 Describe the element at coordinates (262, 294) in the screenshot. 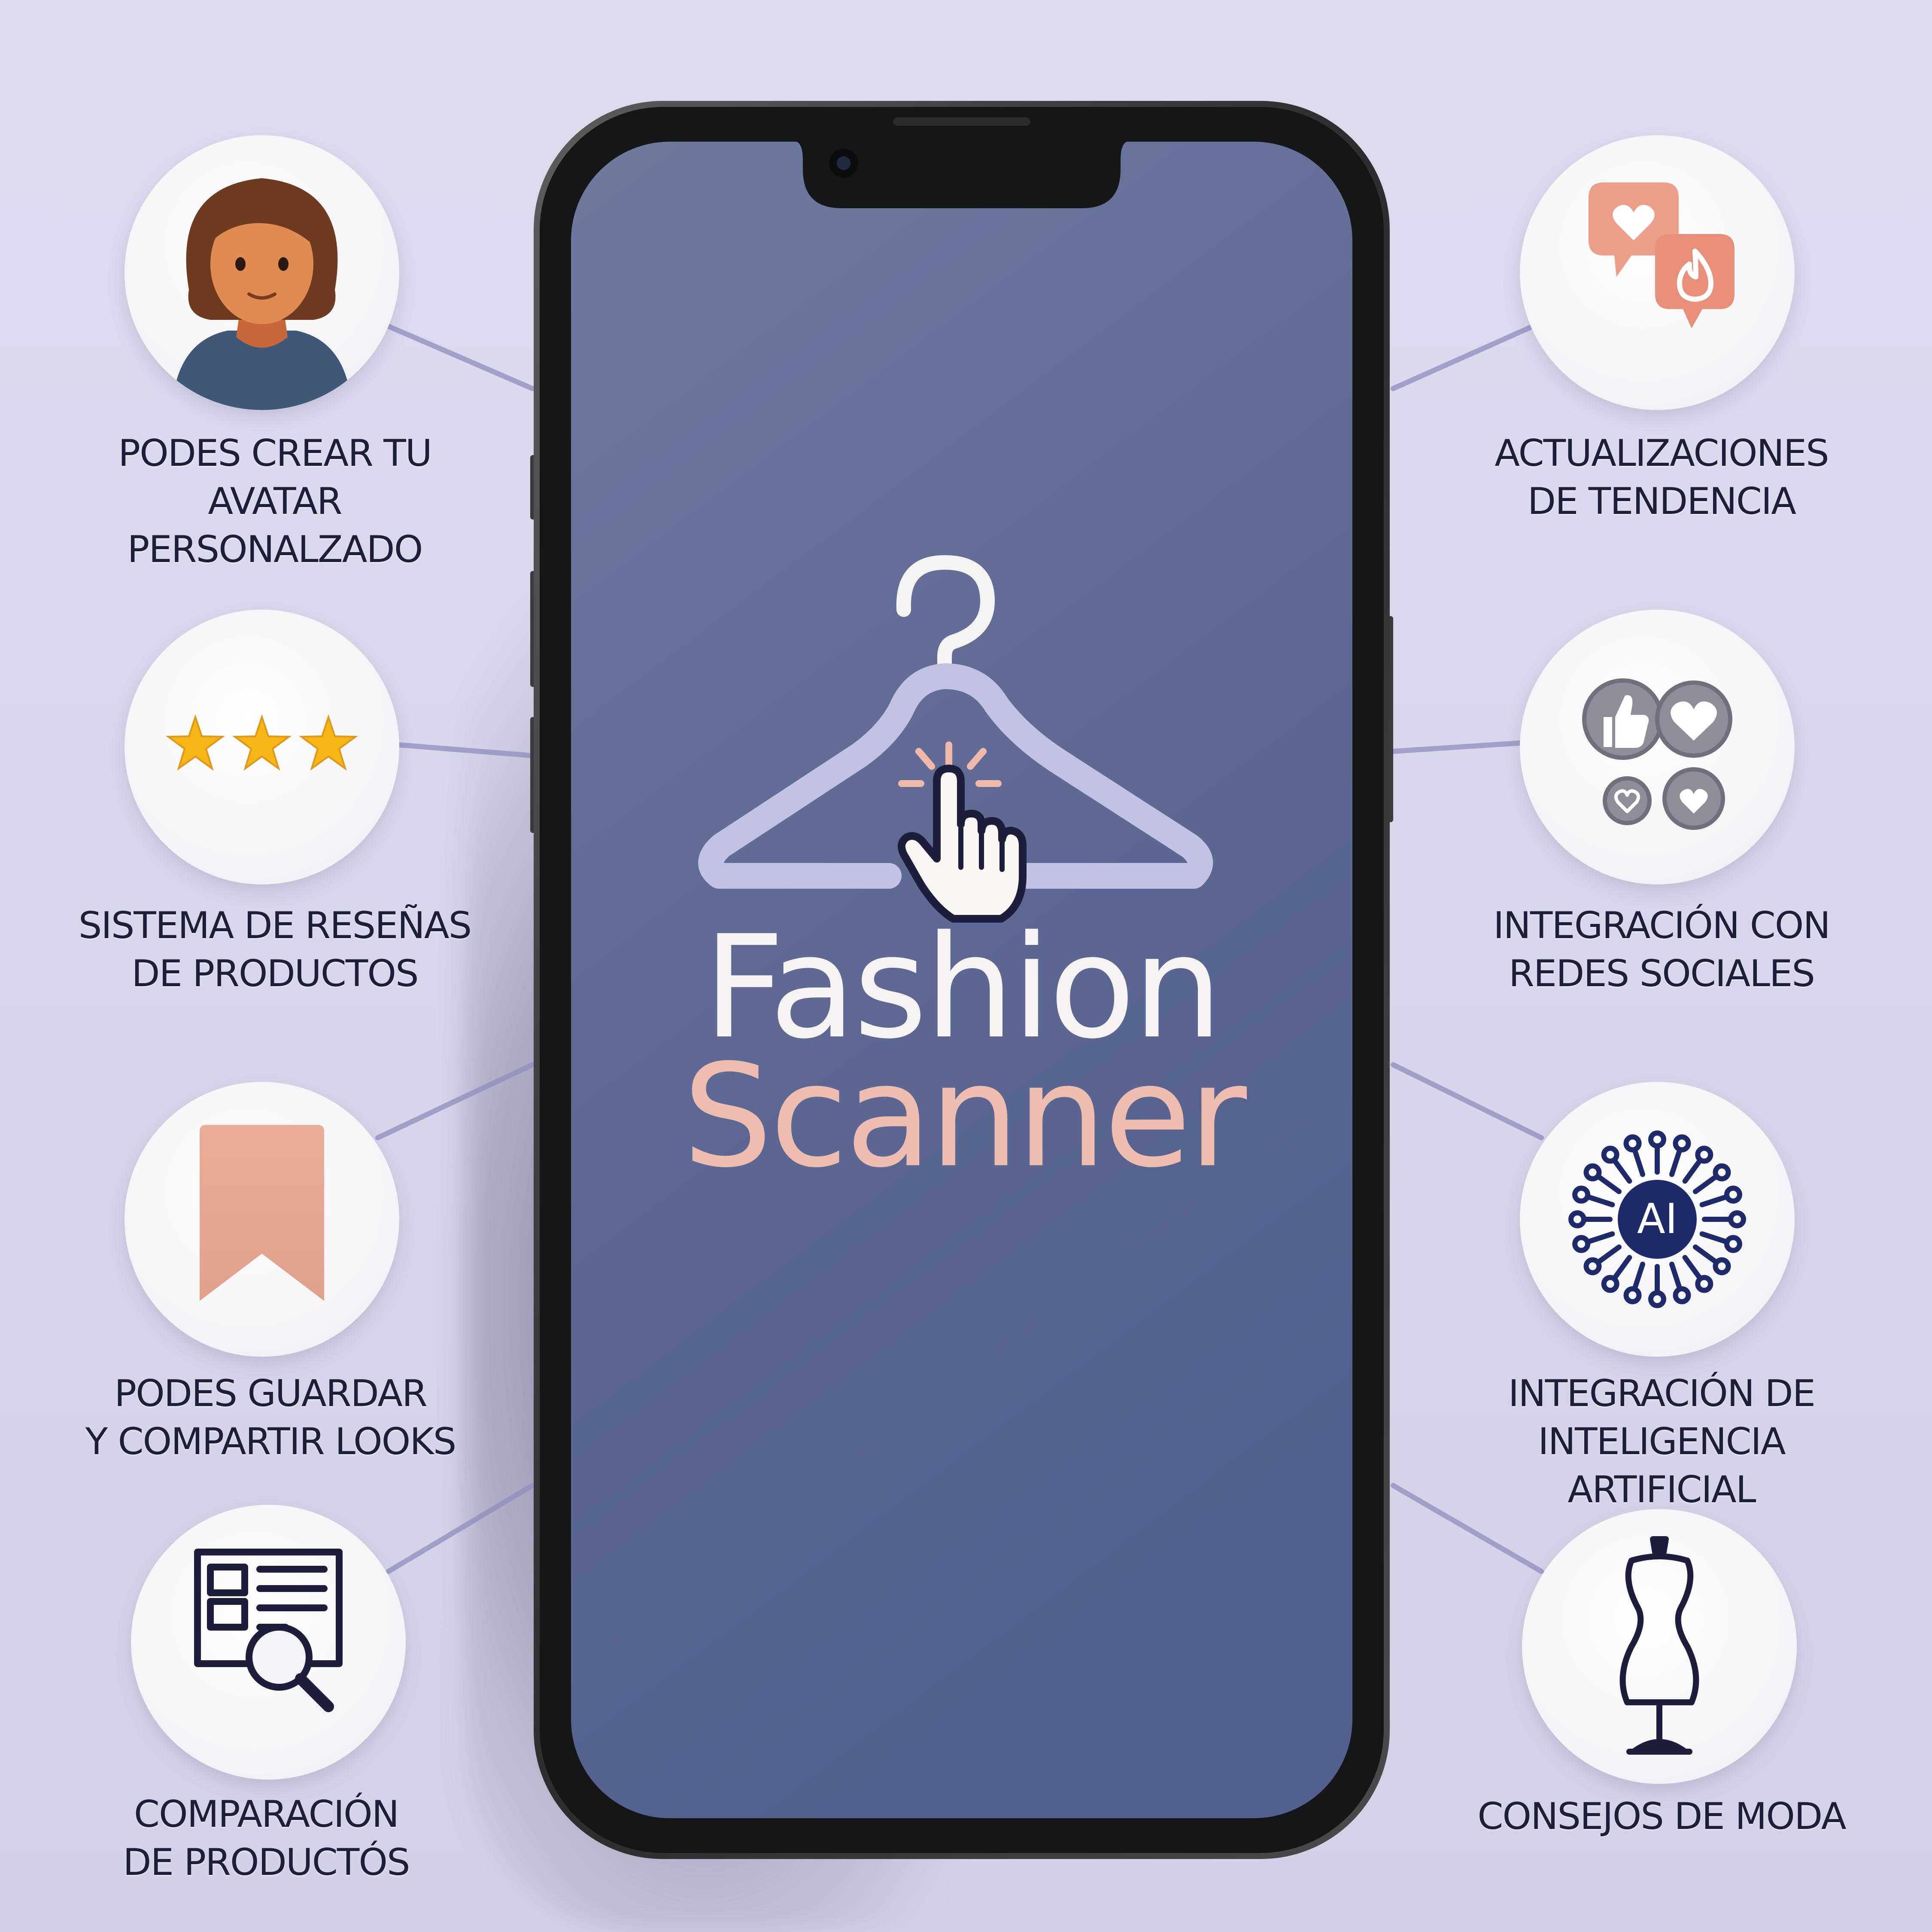

I see `avatar-icon` at that location.